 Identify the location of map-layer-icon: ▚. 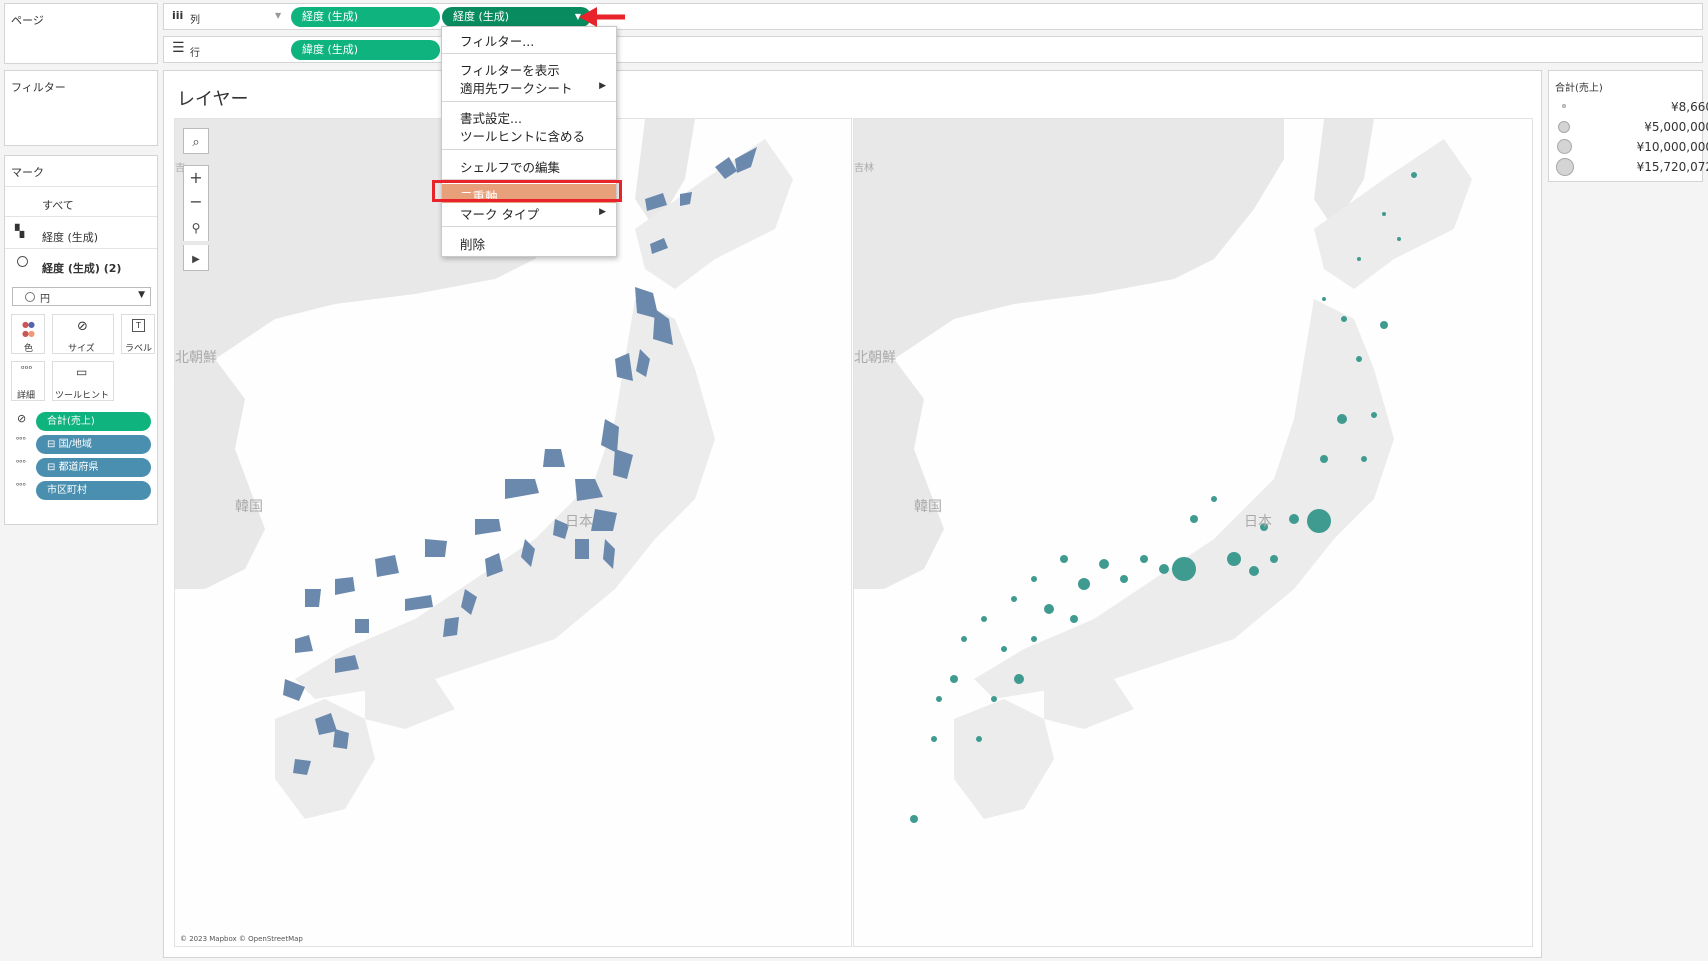
(20, 231).